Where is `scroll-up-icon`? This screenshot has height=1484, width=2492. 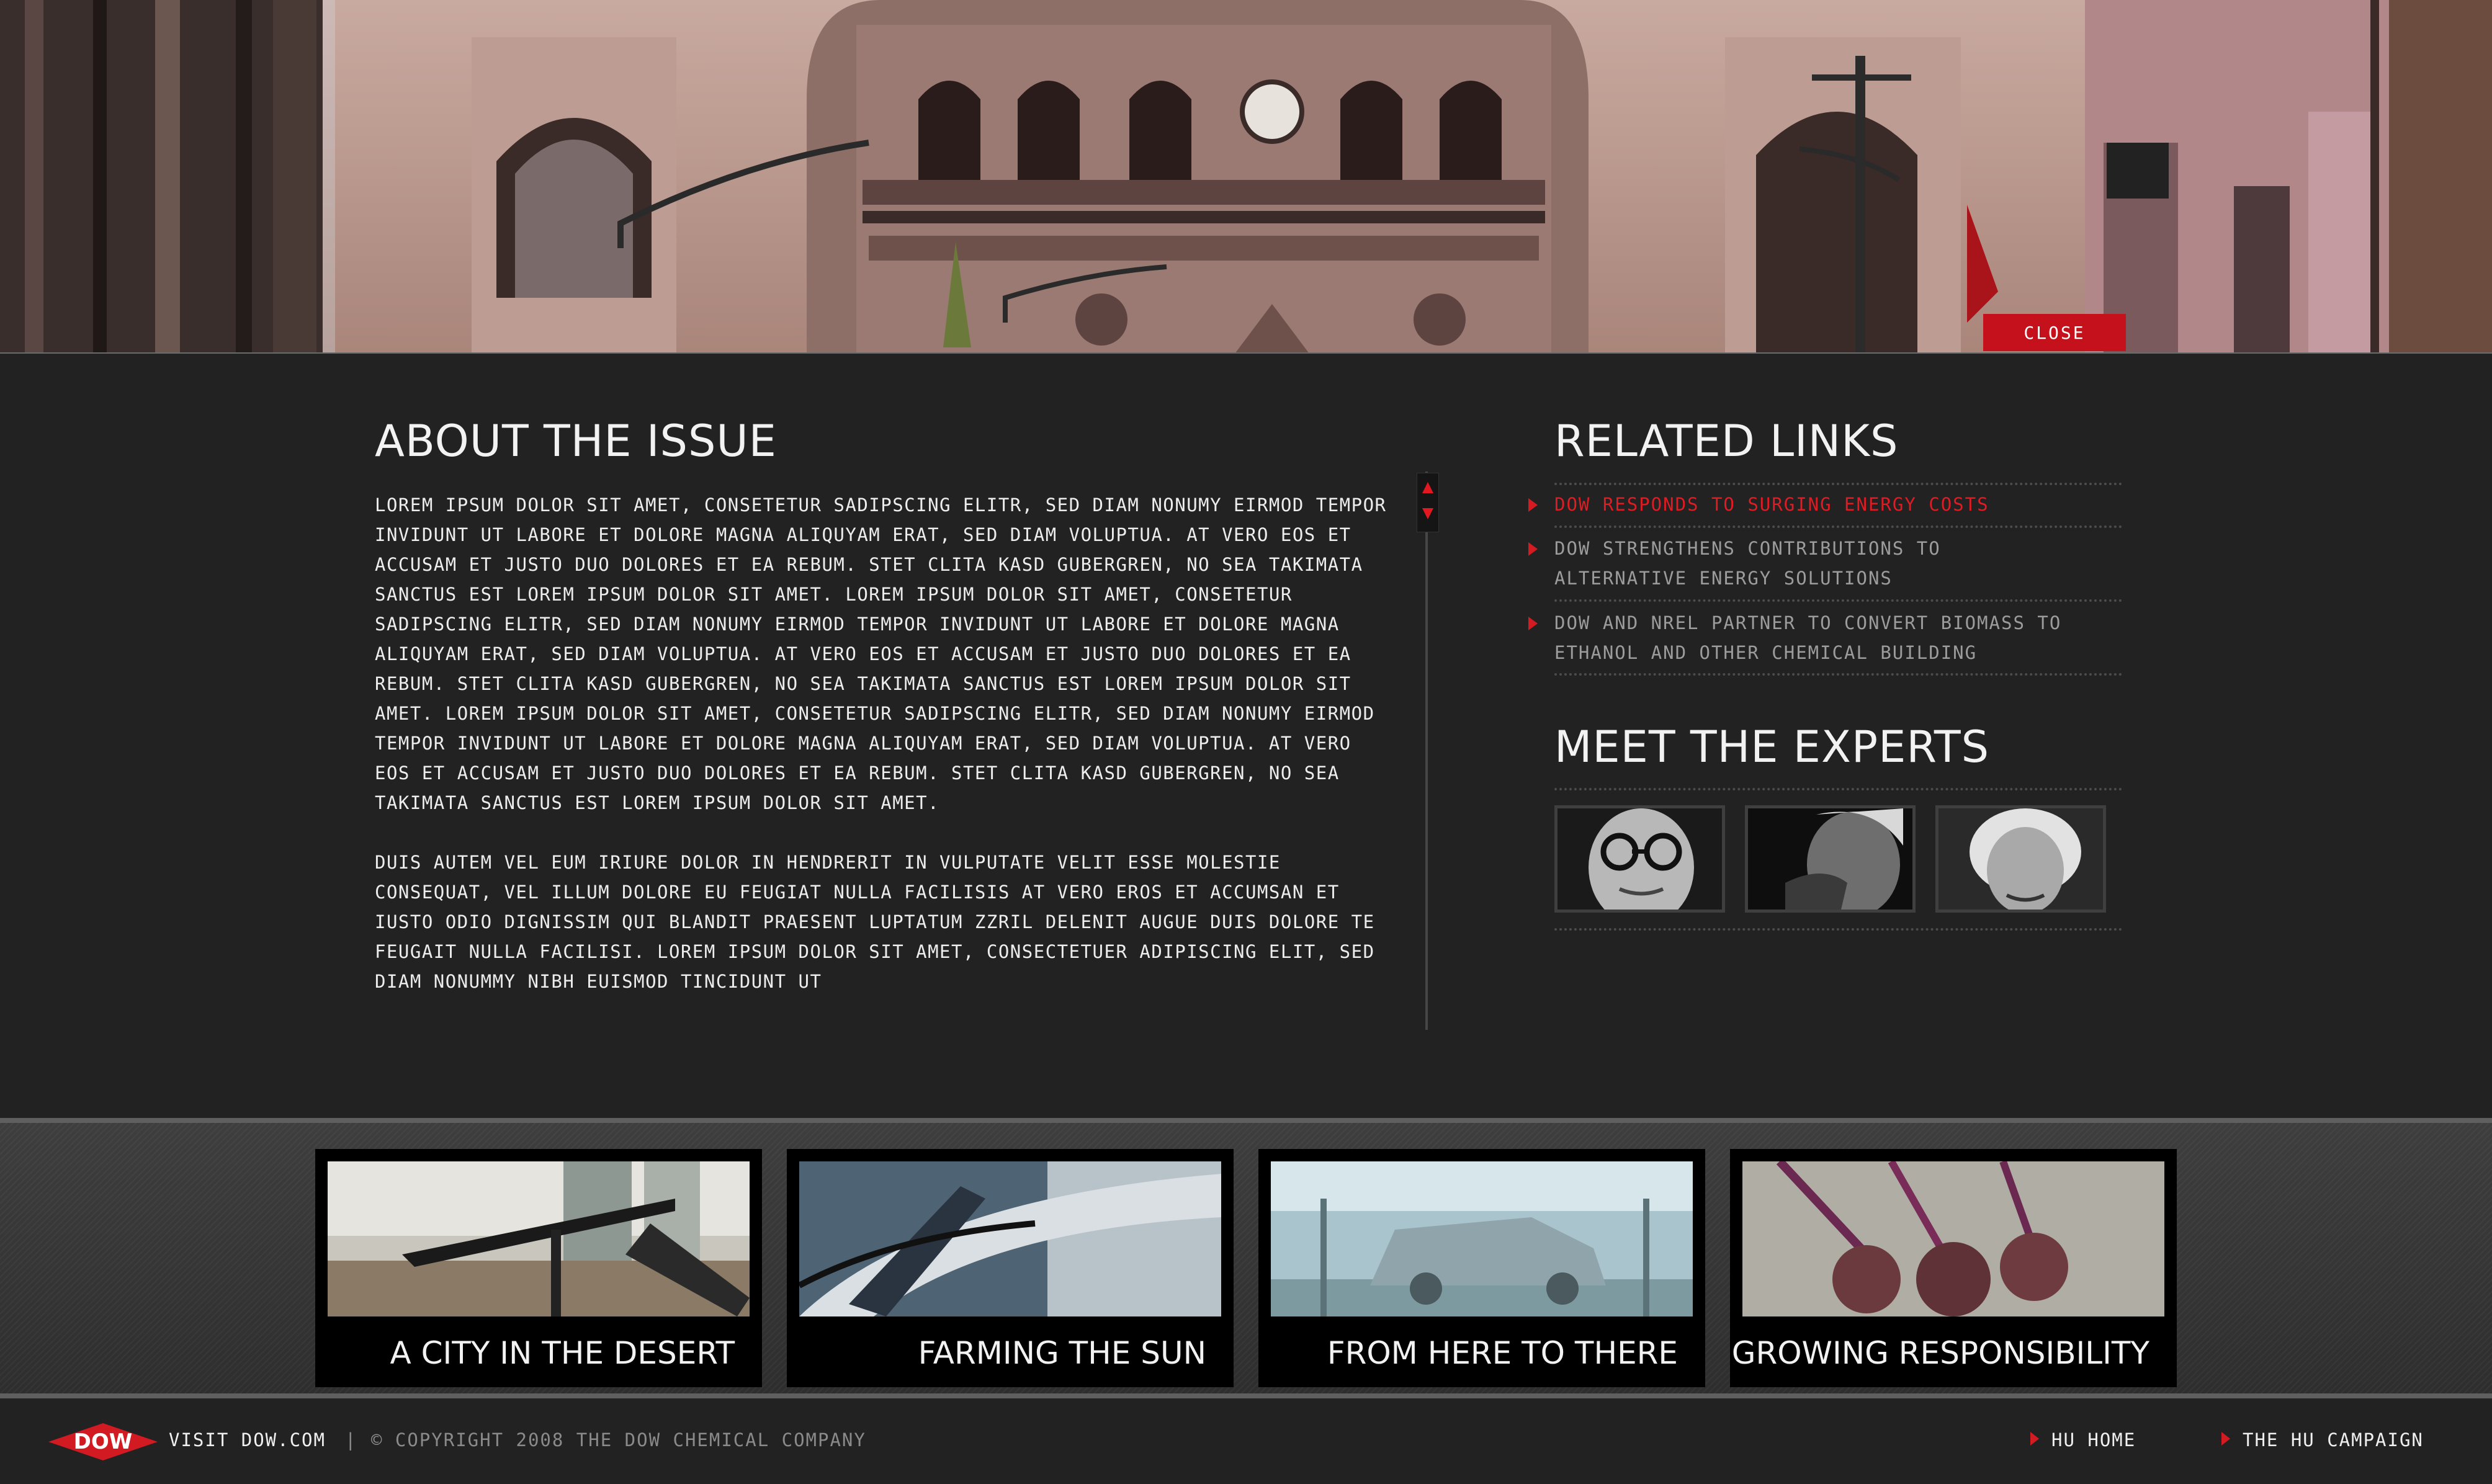 scroll-up-icon is located at coordinates (1427, 487).